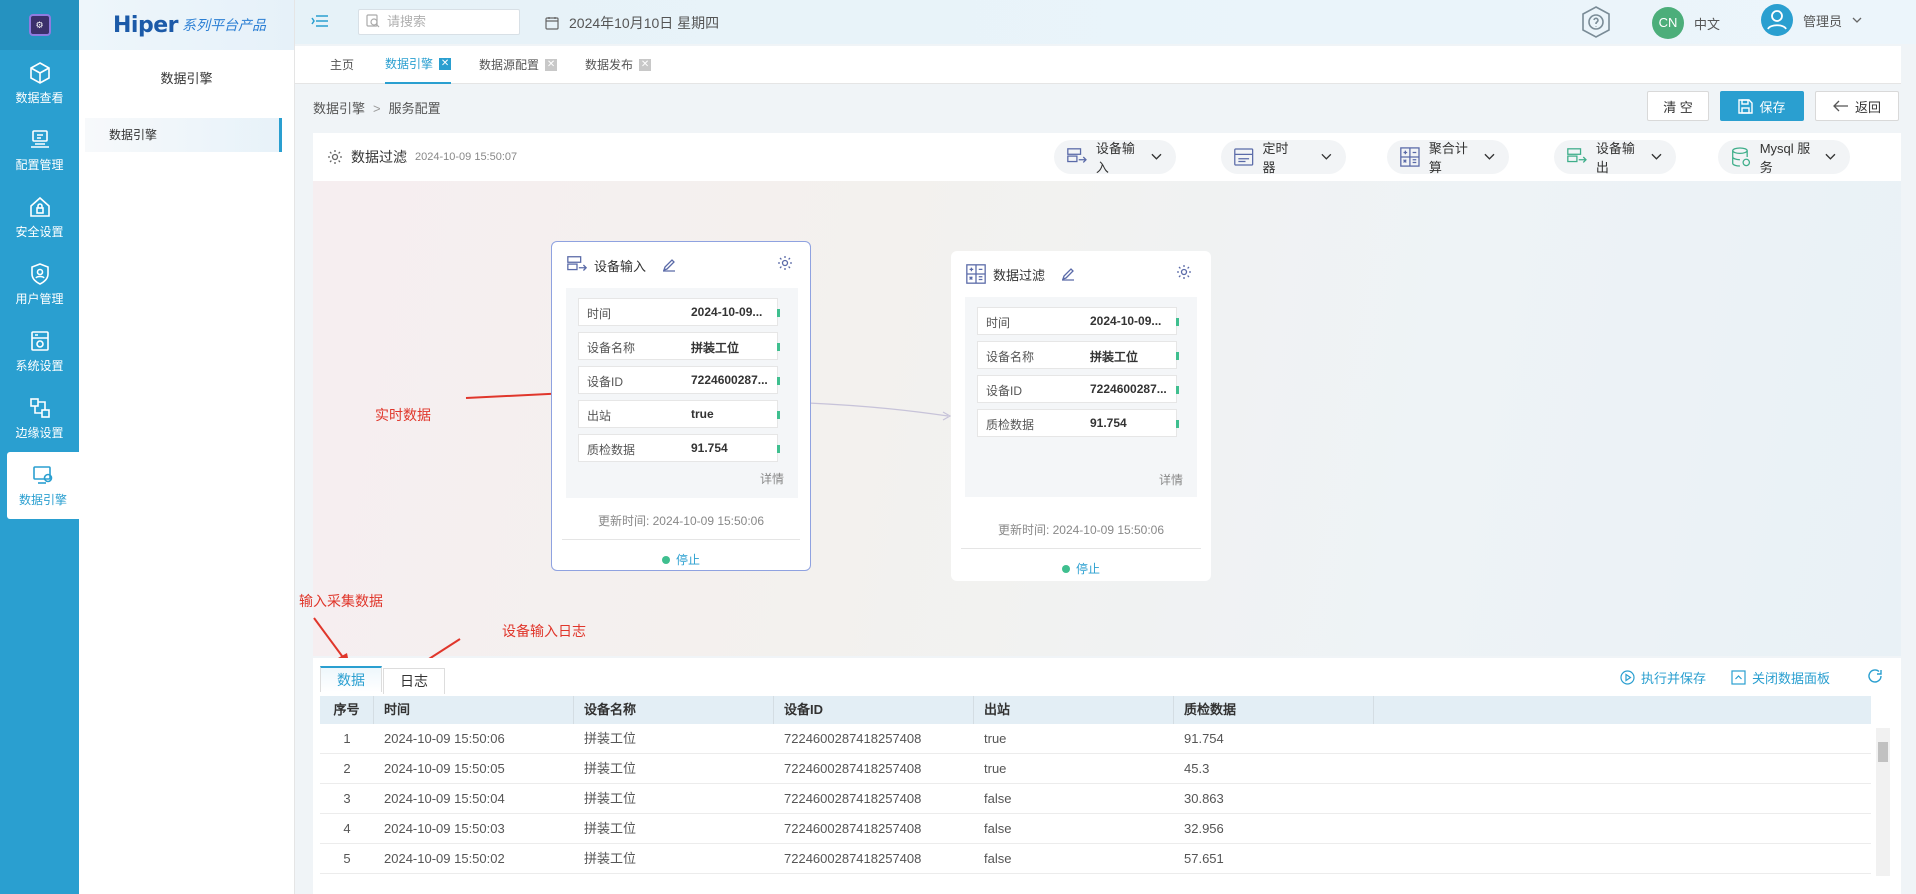 The width and height of the screenshot is (1916, 894). I want to click on tab-data-engine: 数据引擎 ✕, so click(418, 65).